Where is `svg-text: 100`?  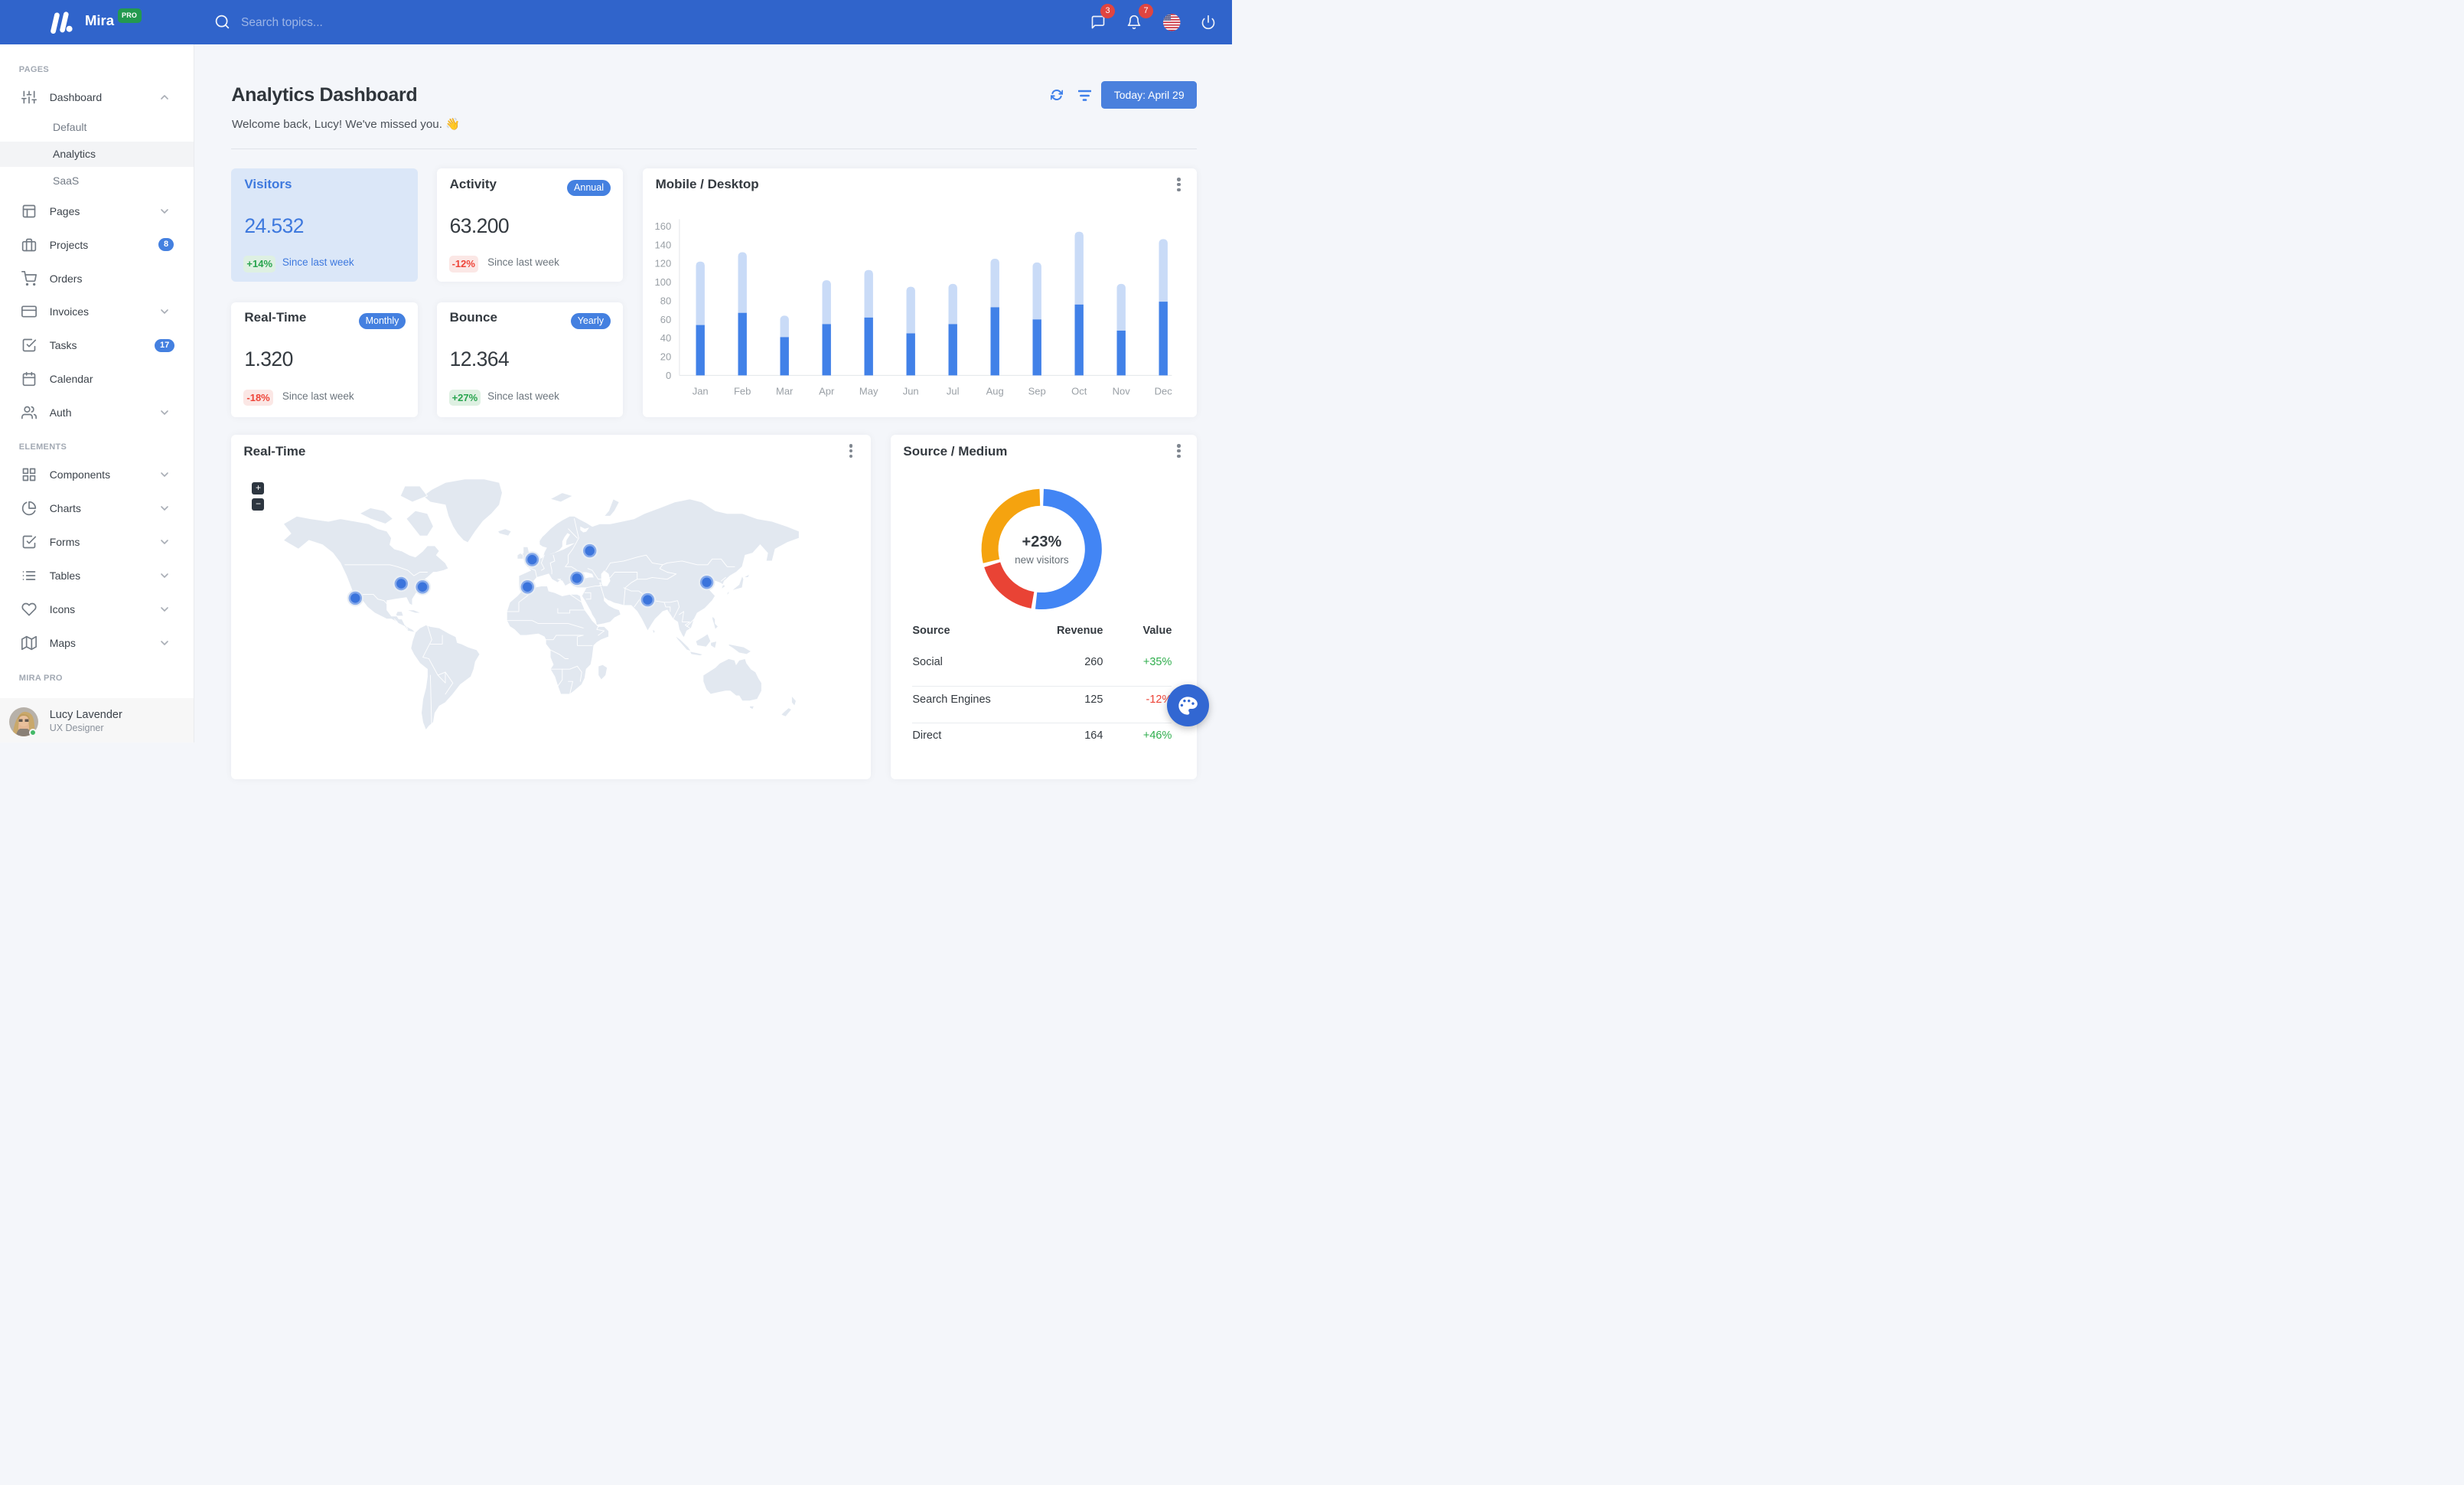
svg-text: 100 is located at coordinates (662, 282).